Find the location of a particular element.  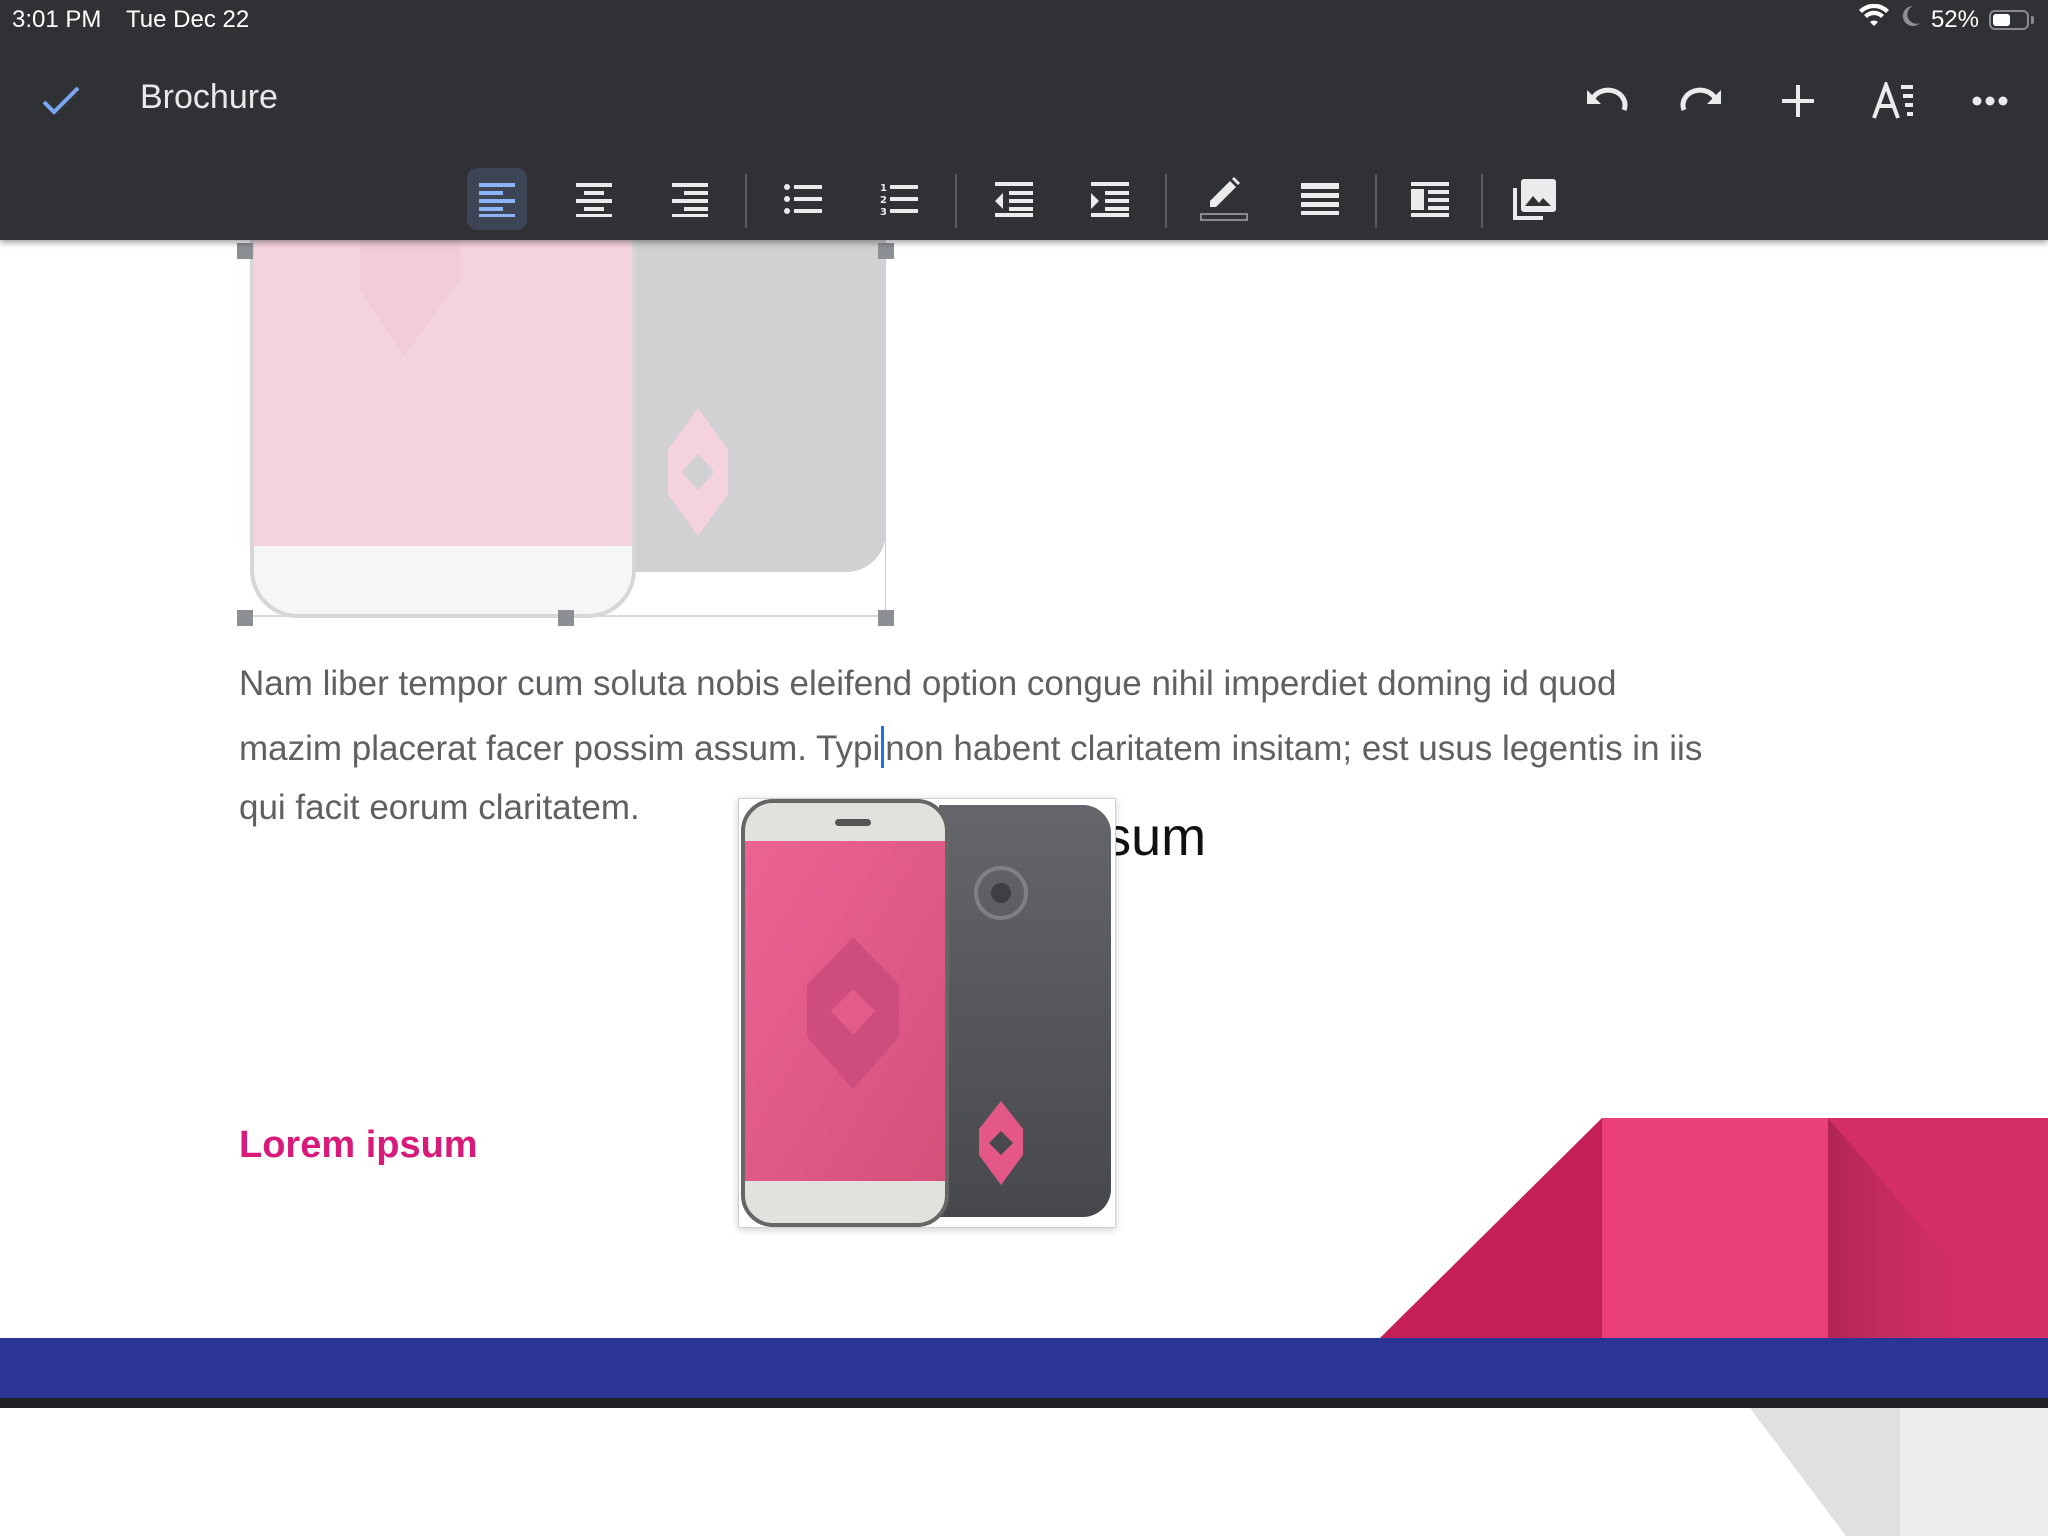

redo-button is located at coordinates (1702, 101).